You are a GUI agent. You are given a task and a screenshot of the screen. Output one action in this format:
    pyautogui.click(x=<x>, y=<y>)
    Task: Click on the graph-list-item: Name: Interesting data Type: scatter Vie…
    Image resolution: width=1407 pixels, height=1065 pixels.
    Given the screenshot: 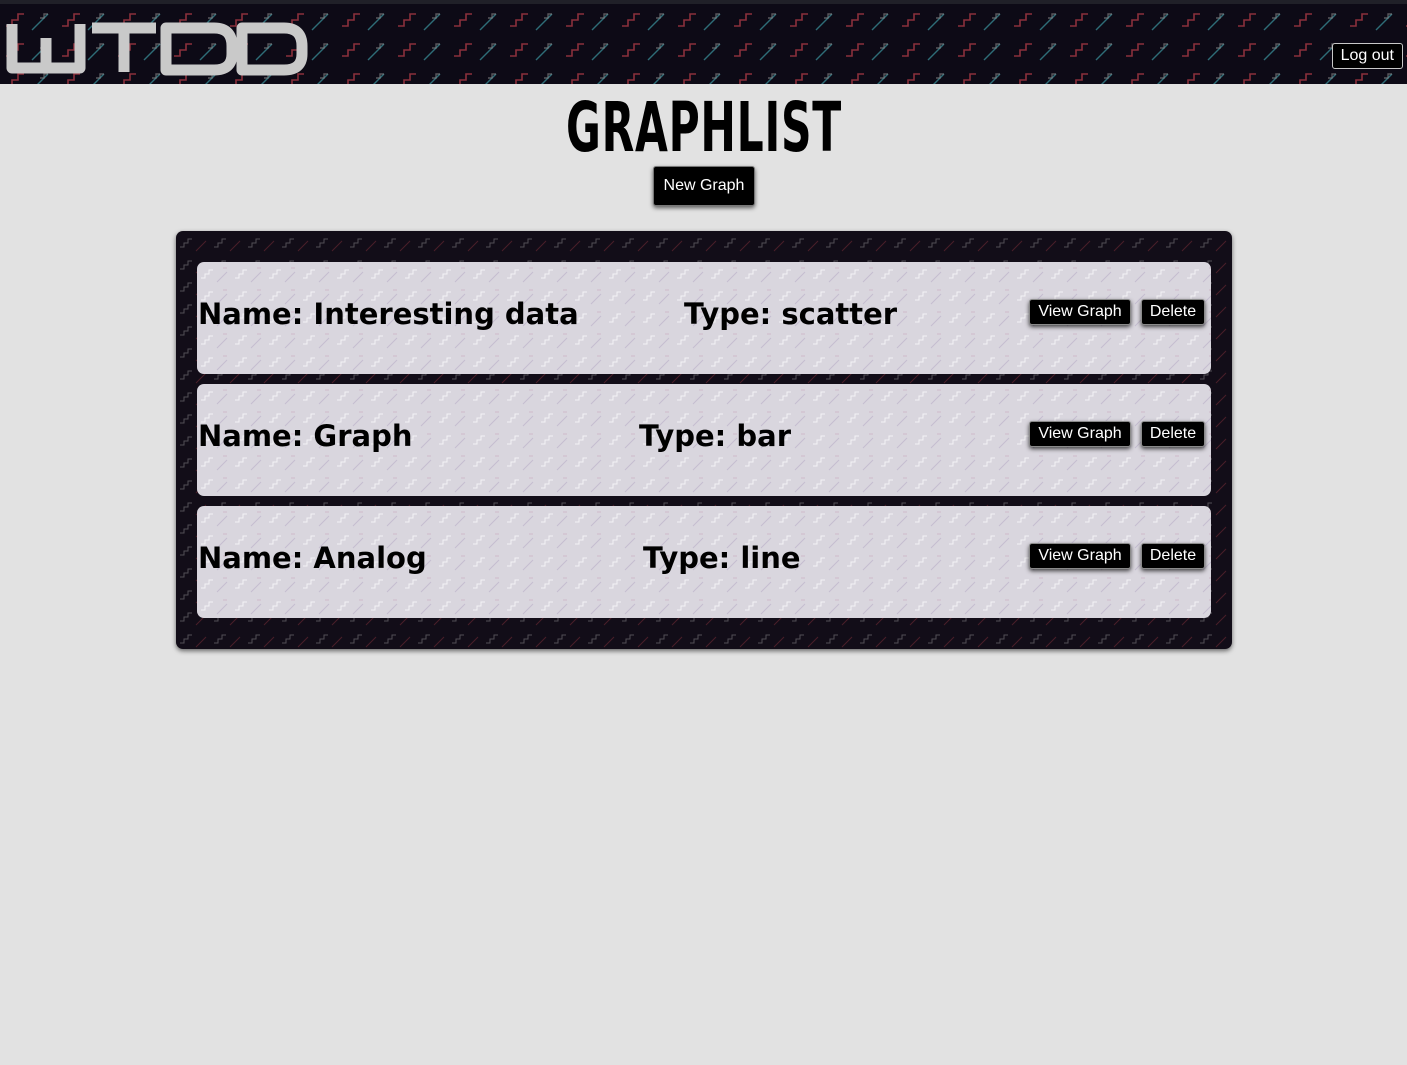 What is the action you would take?
    pyautogui.click(x=704, y=318)
    